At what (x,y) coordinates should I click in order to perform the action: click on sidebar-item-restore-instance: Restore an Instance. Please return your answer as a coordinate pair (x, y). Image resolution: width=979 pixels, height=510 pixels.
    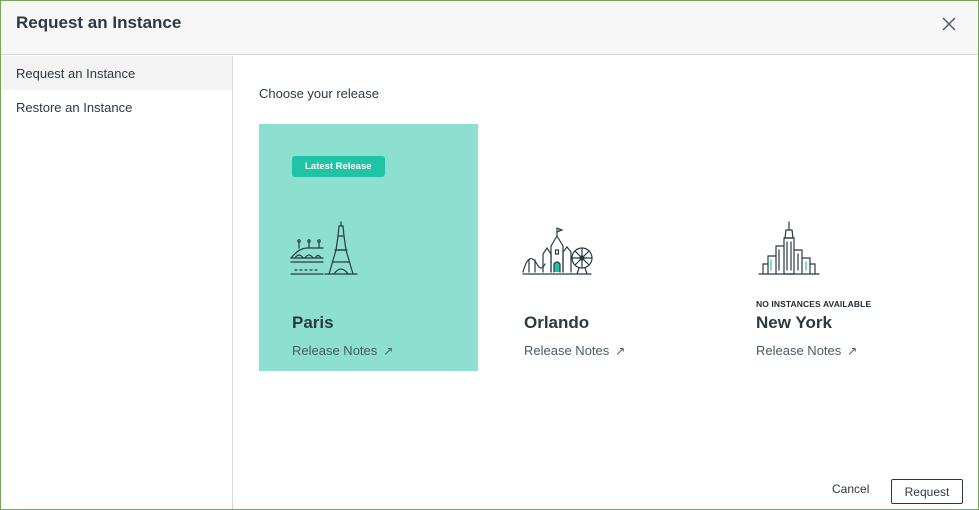
    Looking at the image, I should click on (116, 107).